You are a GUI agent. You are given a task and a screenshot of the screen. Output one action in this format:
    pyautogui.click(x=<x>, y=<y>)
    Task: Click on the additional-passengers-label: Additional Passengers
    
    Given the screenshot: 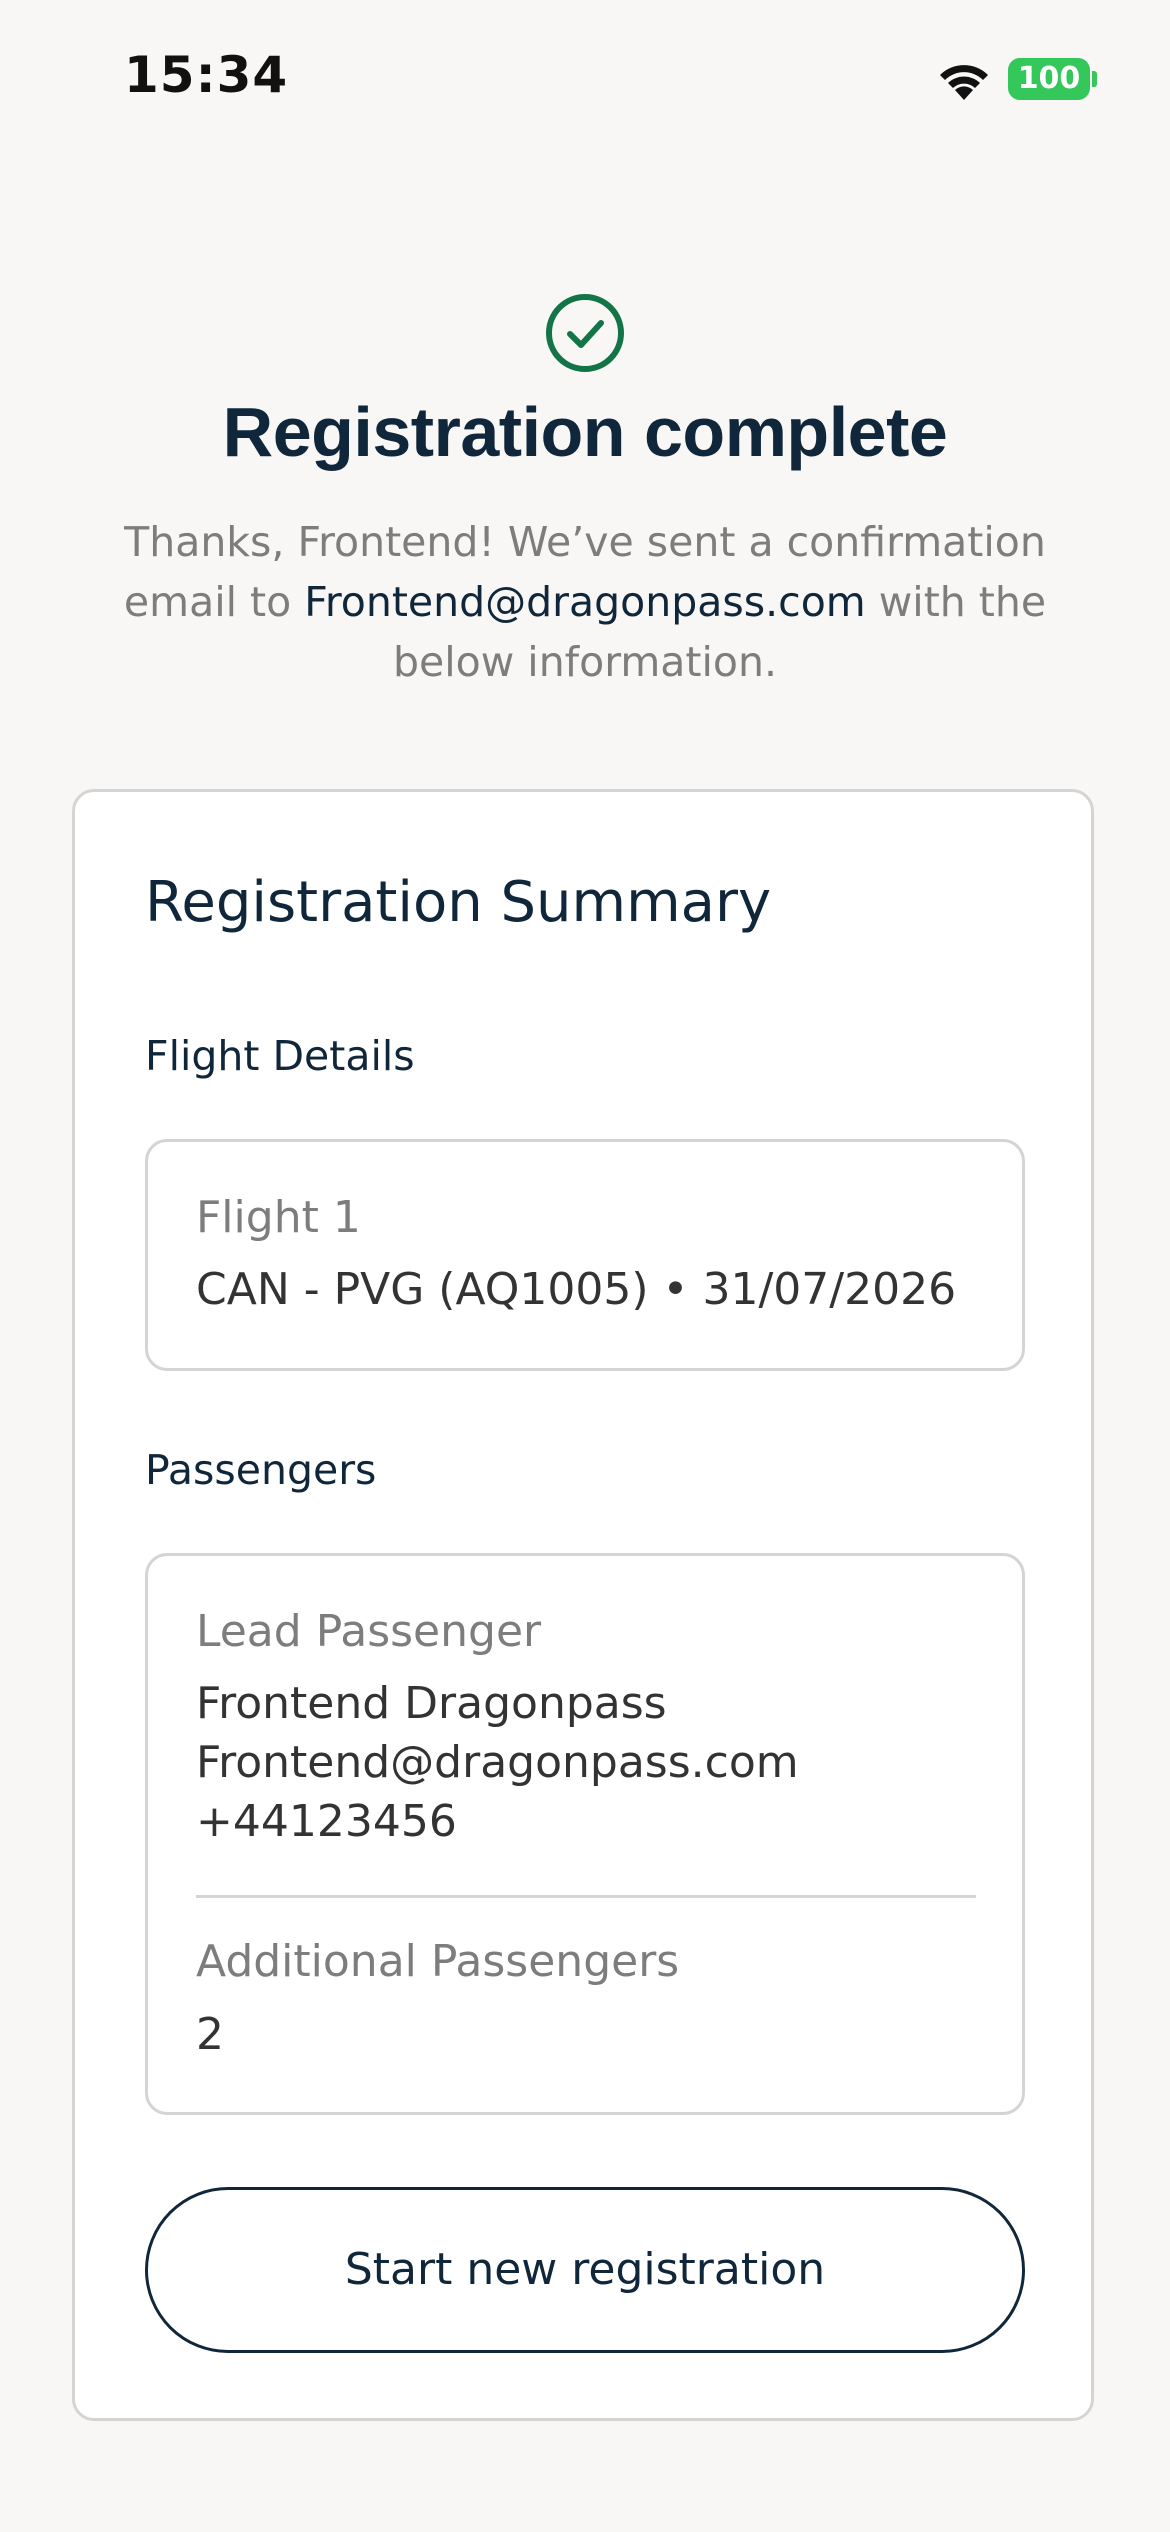 What is the action you would take?
    pyautogui.click(x=438, y=1961)
    